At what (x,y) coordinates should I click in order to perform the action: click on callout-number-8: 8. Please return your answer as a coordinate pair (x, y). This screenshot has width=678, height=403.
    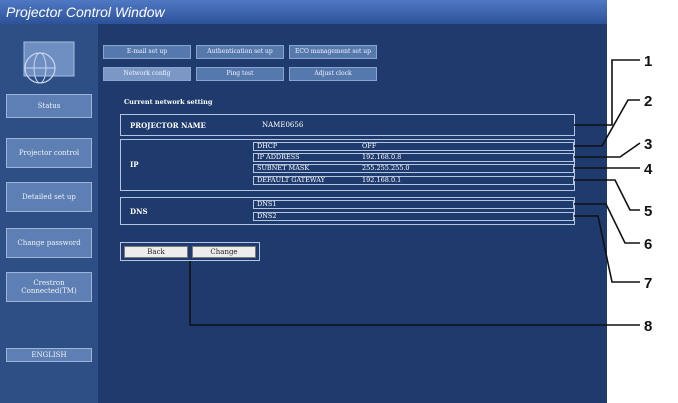
    Looking at the image, I should click on (648, 326).